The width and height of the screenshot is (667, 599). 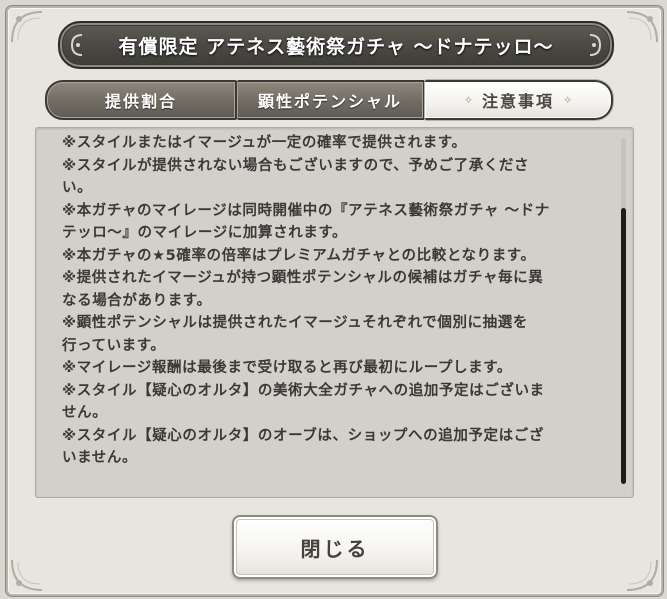 What do you see at coordinates (295, 323) in the screenshot?
I see `note-line: ※顕性ポテンシャルは提供されたイマージュそれぞれで個別に抽選を` at bounding box center [295, 323].